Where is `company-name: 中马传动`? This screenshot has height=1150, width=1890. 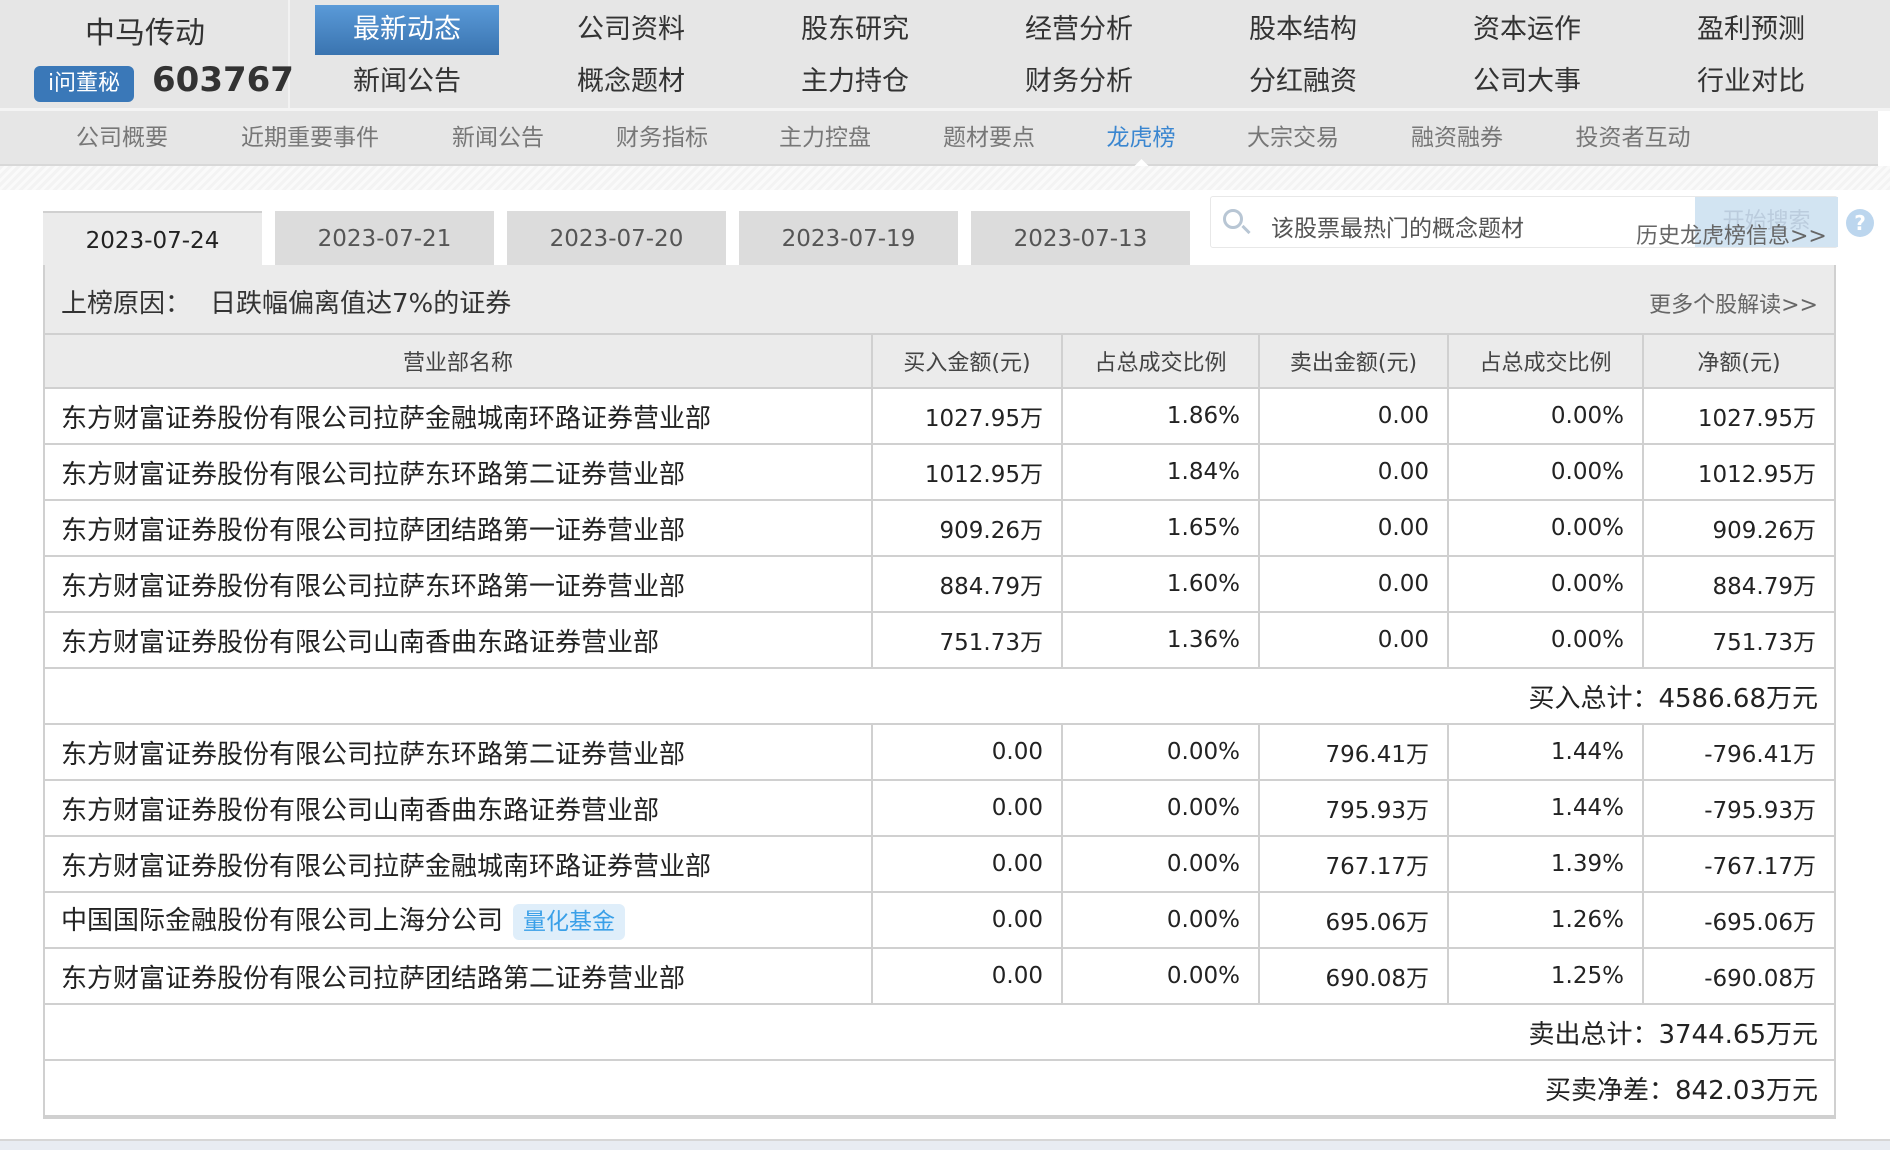
company-name: 中马传动 is located at coordinates (145, 33).